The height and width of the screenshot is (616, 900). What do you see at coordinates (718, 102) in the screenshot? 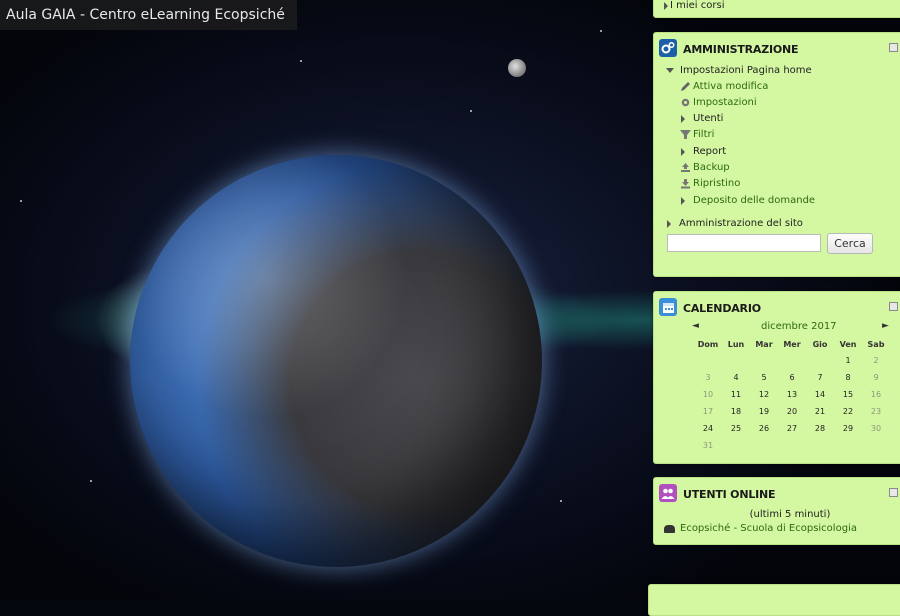
I see `menu-item-settings: Impostazioni` at bounding box center [718, 102].